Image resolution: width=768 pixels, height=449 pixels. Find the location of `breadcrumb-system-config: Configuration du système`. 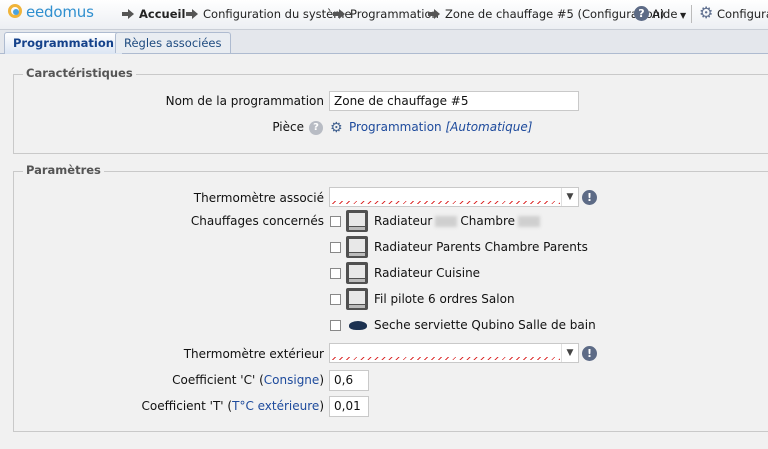

breadcrumb-system-config: Configuration du système is located at coordinates (269, 14).